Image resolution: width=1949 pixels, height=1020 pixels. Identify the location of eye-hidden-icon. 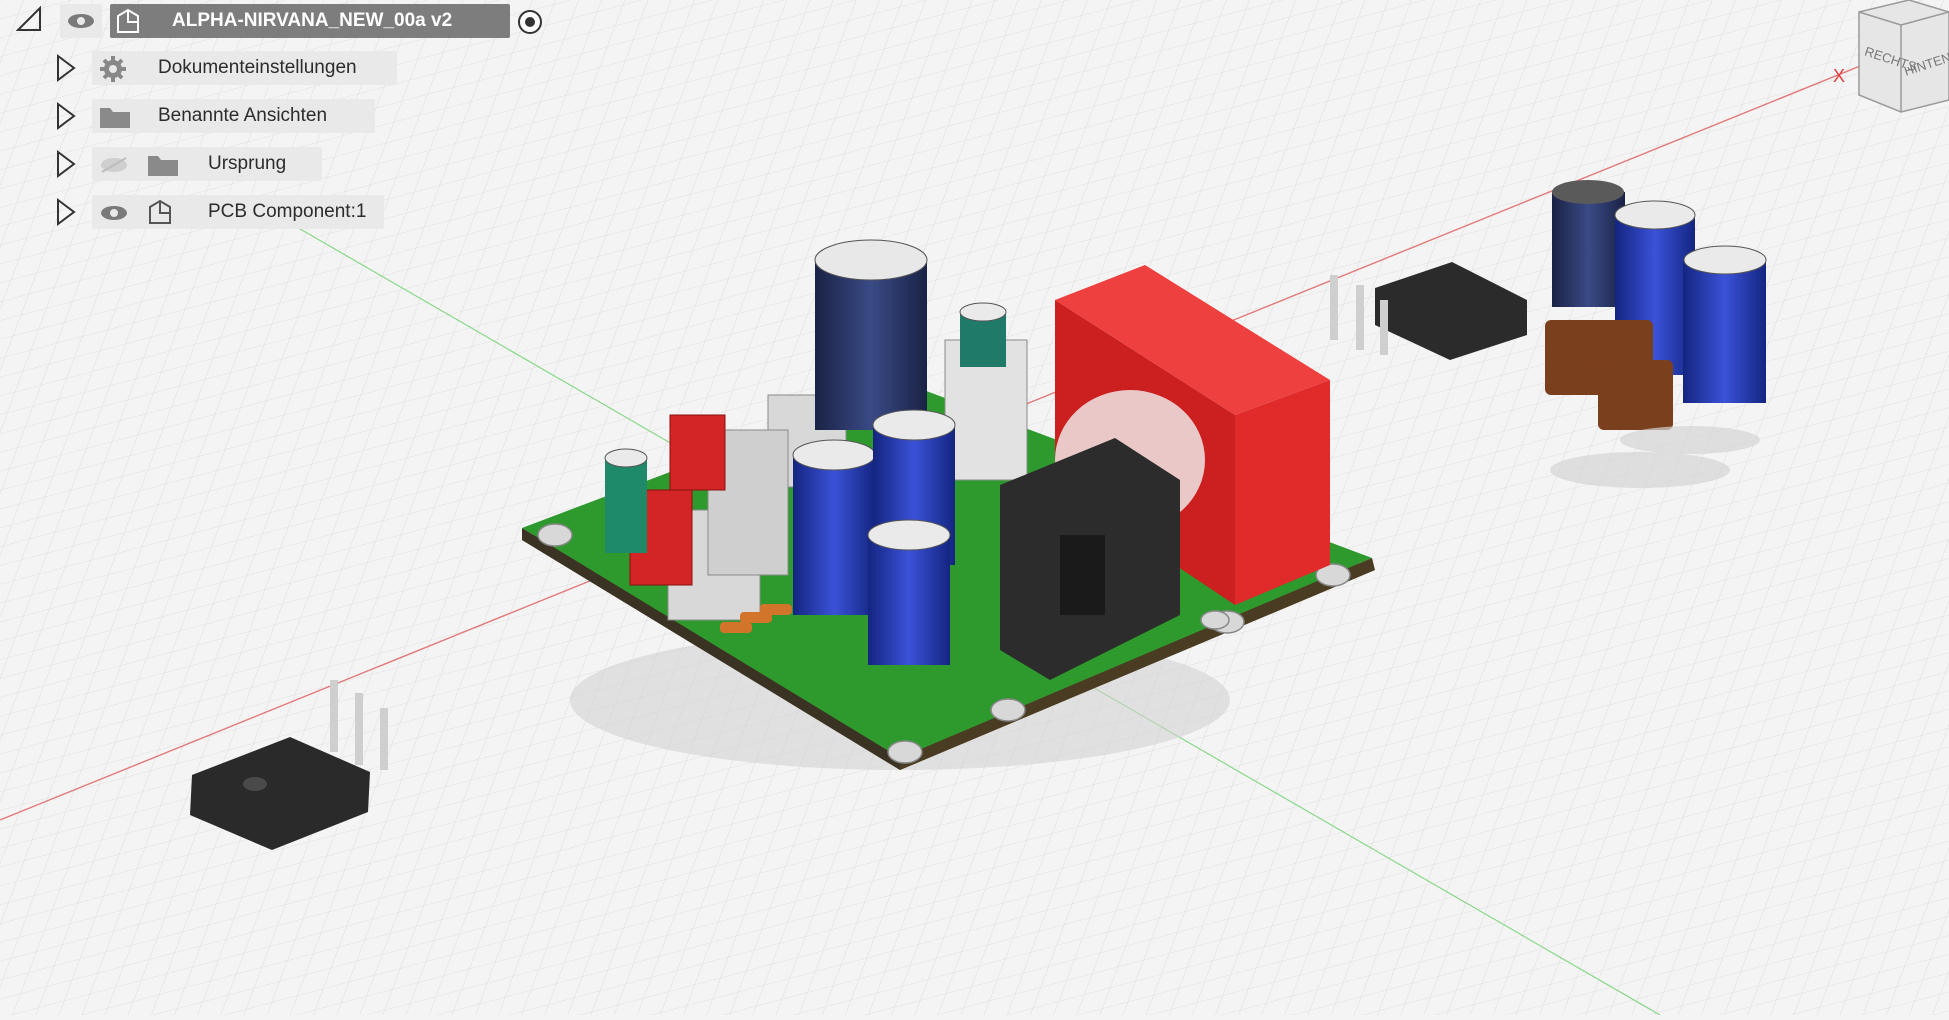
(114, 165).